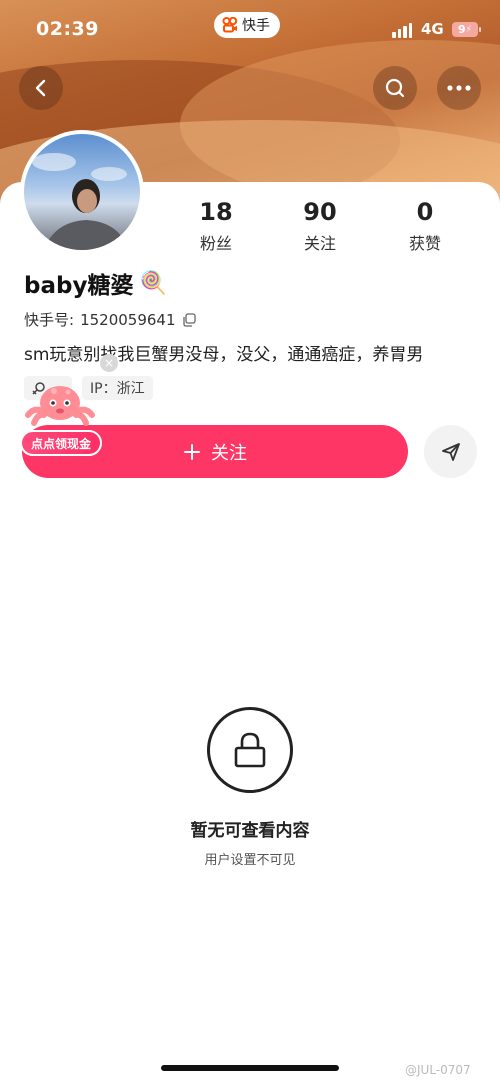 This screenshot has width=500, height=1083. Describe the element at coordinates (424, 243) in the screenshot. I see `likes-label: 获赞` at that location.